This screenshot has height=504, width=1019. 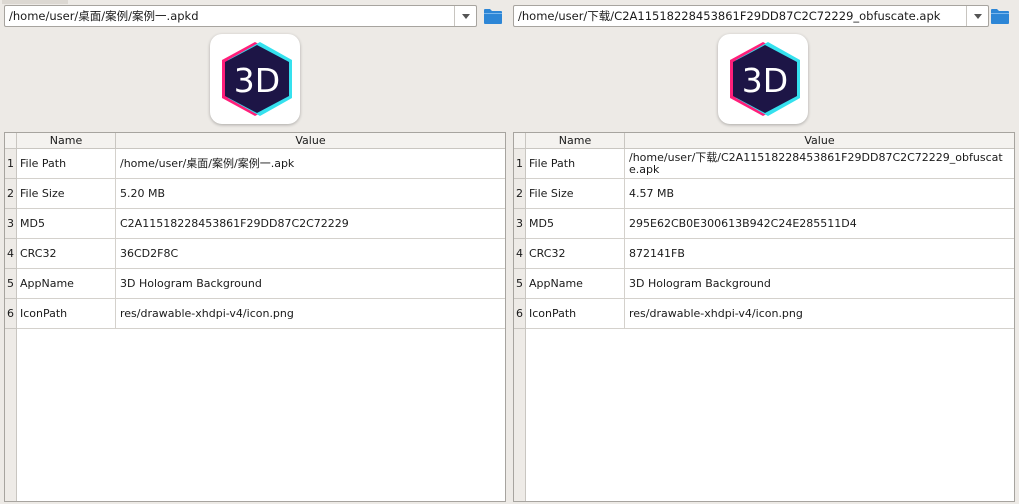 I want to click on table-row: 4 CRC32 872141FB, so click(x=764, y=254).